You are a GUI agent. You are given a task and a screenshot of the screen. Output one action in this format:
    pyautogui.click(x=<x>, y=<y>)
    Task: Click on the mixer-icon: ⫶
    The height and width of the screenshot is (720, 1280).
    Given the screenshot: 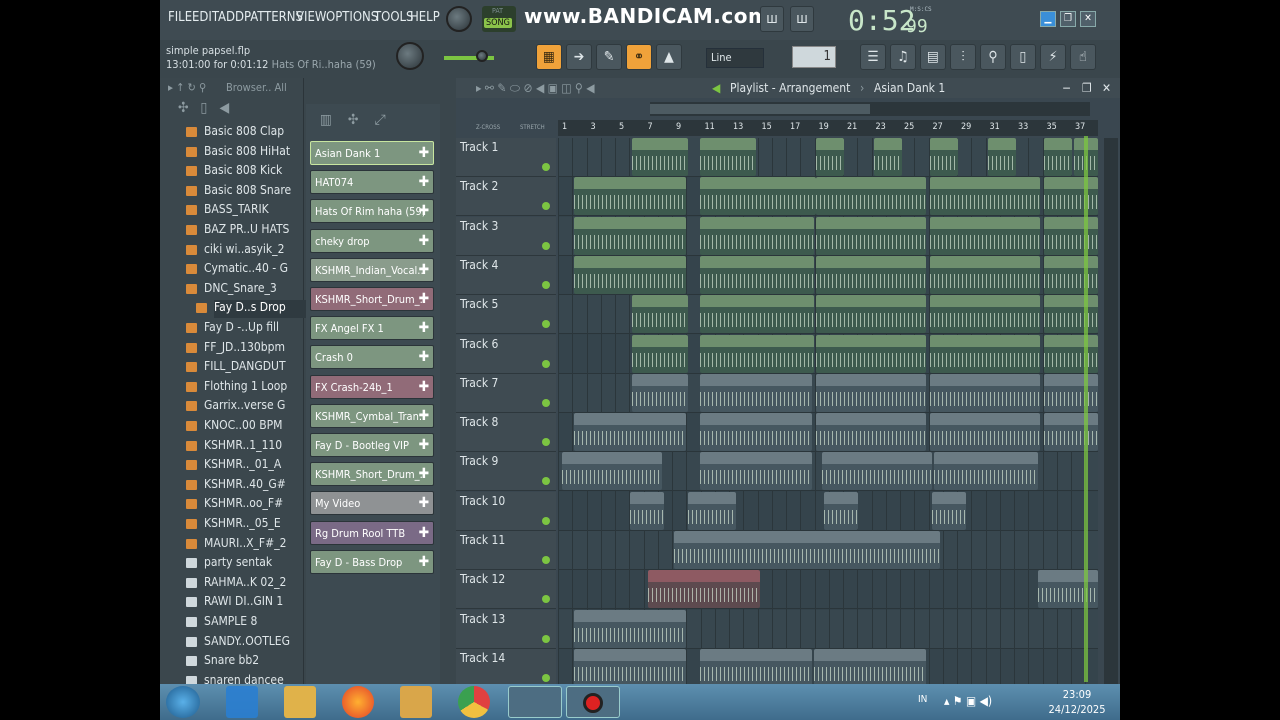 What is the action you would take?
    pyautogui.click(x=963, y=57)
    